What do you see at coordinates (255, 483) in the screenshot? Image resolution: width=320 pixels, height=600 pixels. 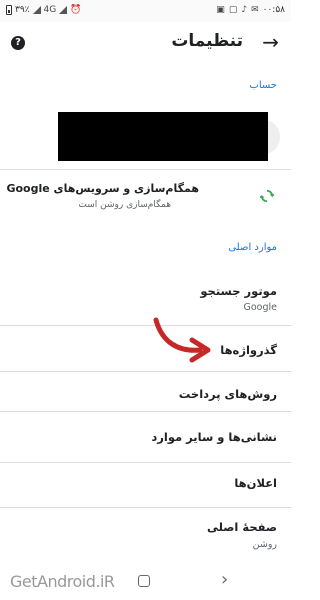 I see `notifications-title: اعلان‌ها` at bounding box center [255, 483].